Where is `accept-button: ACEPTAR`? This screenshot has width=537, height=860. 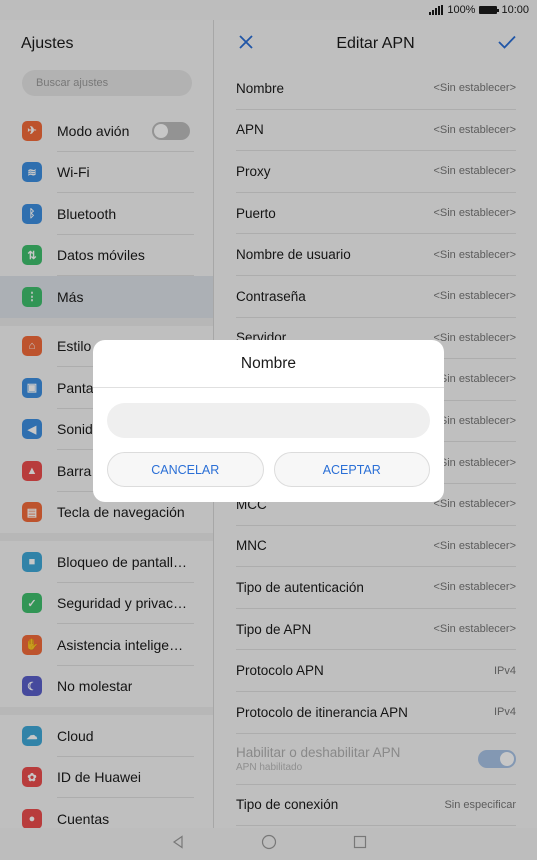 accept-button: ACEPTAR is located at coordinates (351, 469).